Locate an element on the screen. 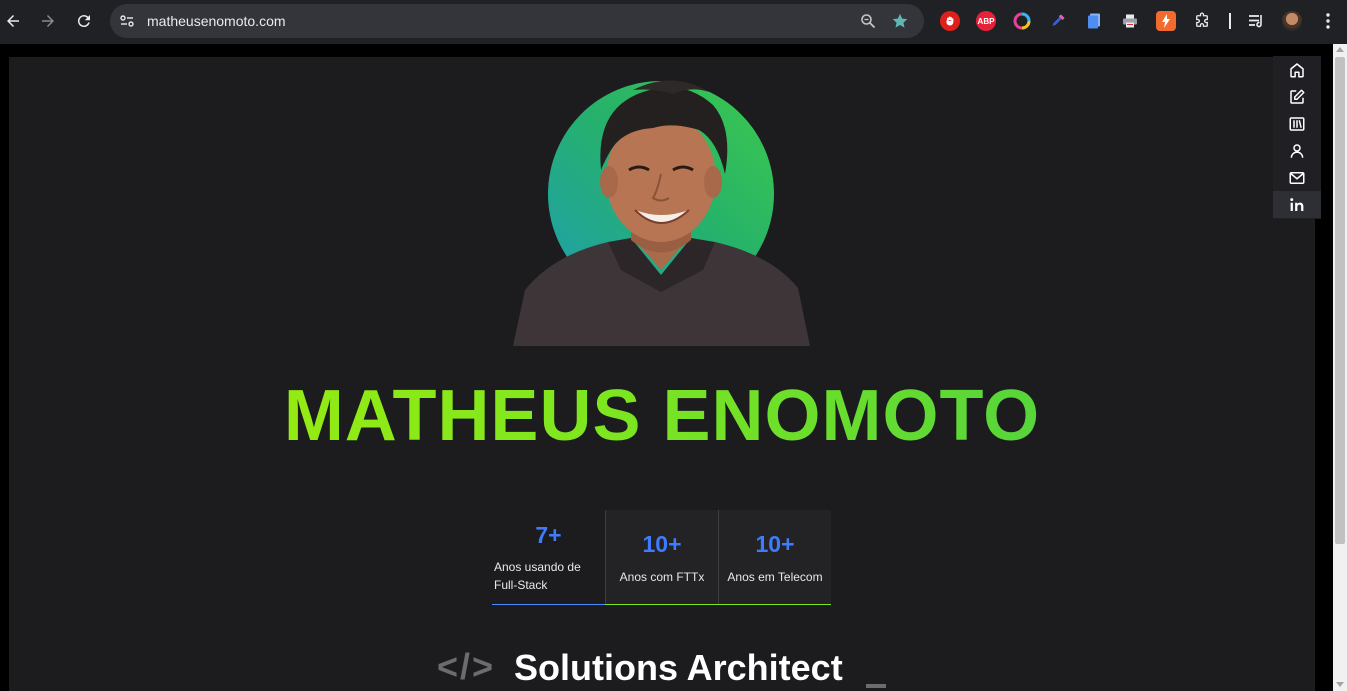  nav-linkedin is located at coordinates (1297, 204).